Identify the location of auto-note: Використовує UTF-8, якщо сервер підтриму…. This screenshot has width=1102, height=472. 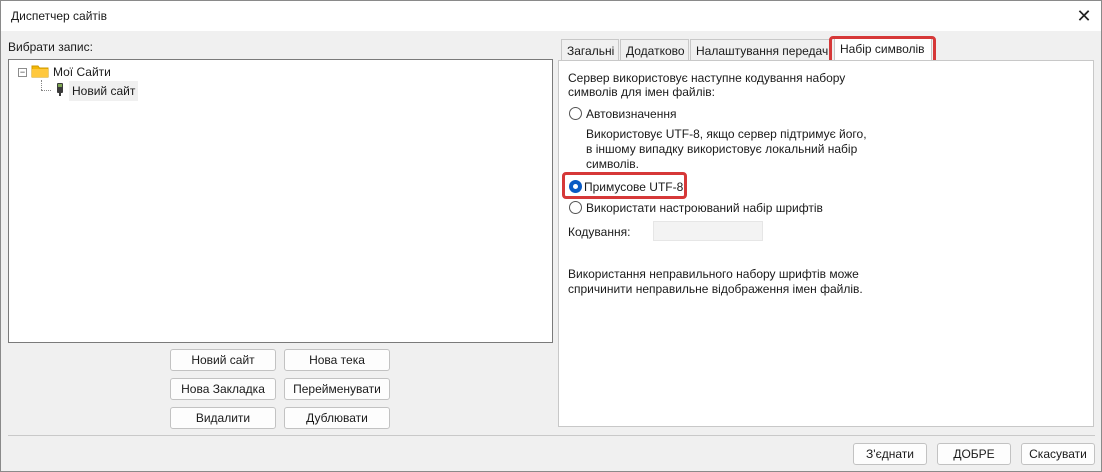
(726, 134).